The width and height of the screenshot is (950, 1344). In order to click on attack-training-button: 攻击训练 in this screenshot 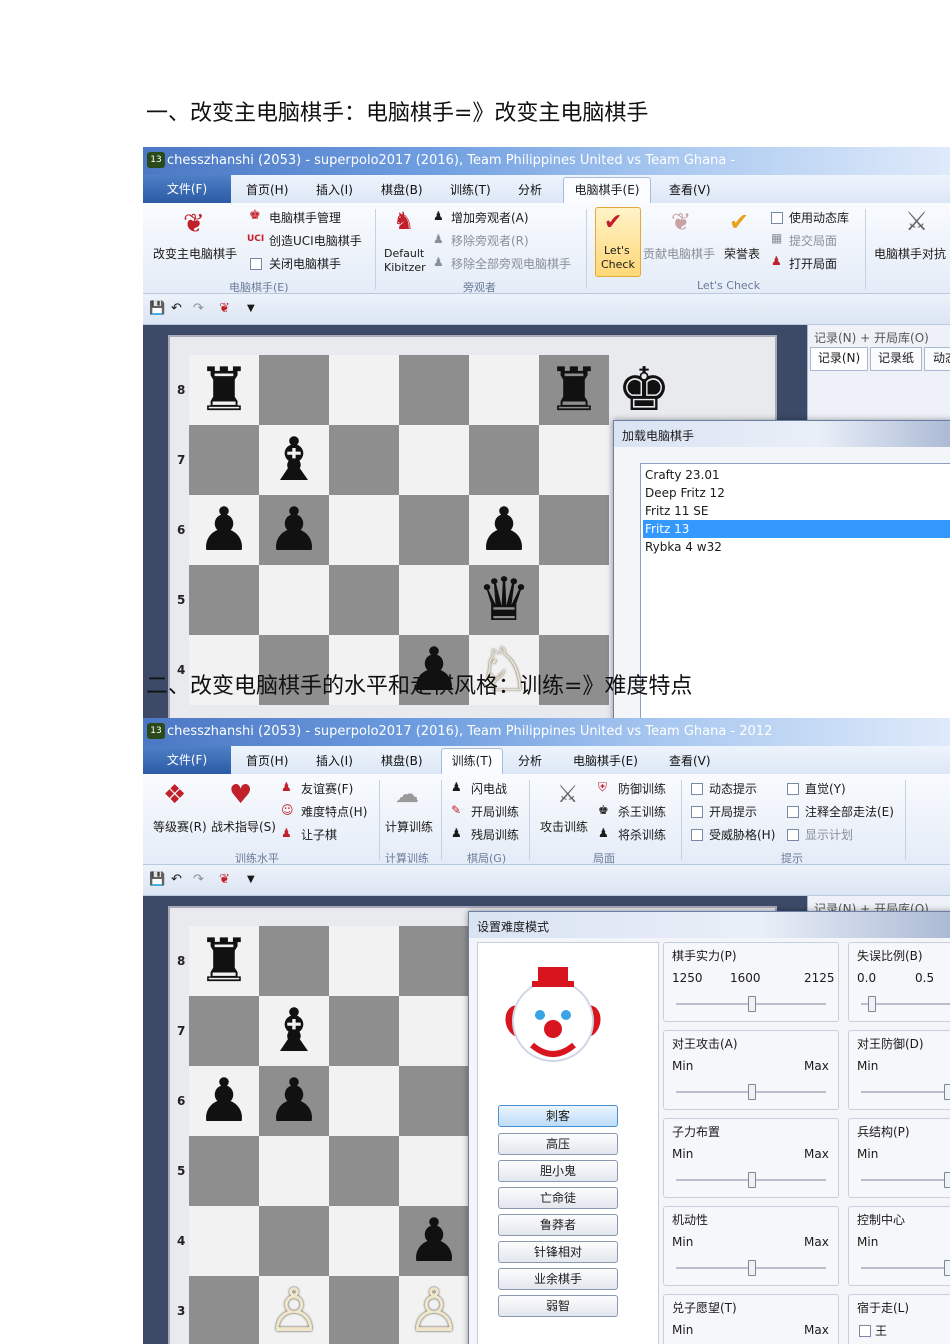, I will do `click(564, 826)`.